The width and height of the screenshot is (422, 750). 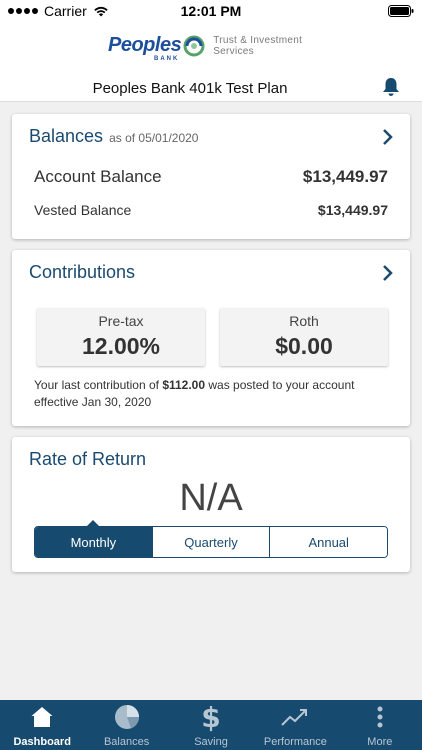 I want to click on signal-icon, so click(x=23, y=11).